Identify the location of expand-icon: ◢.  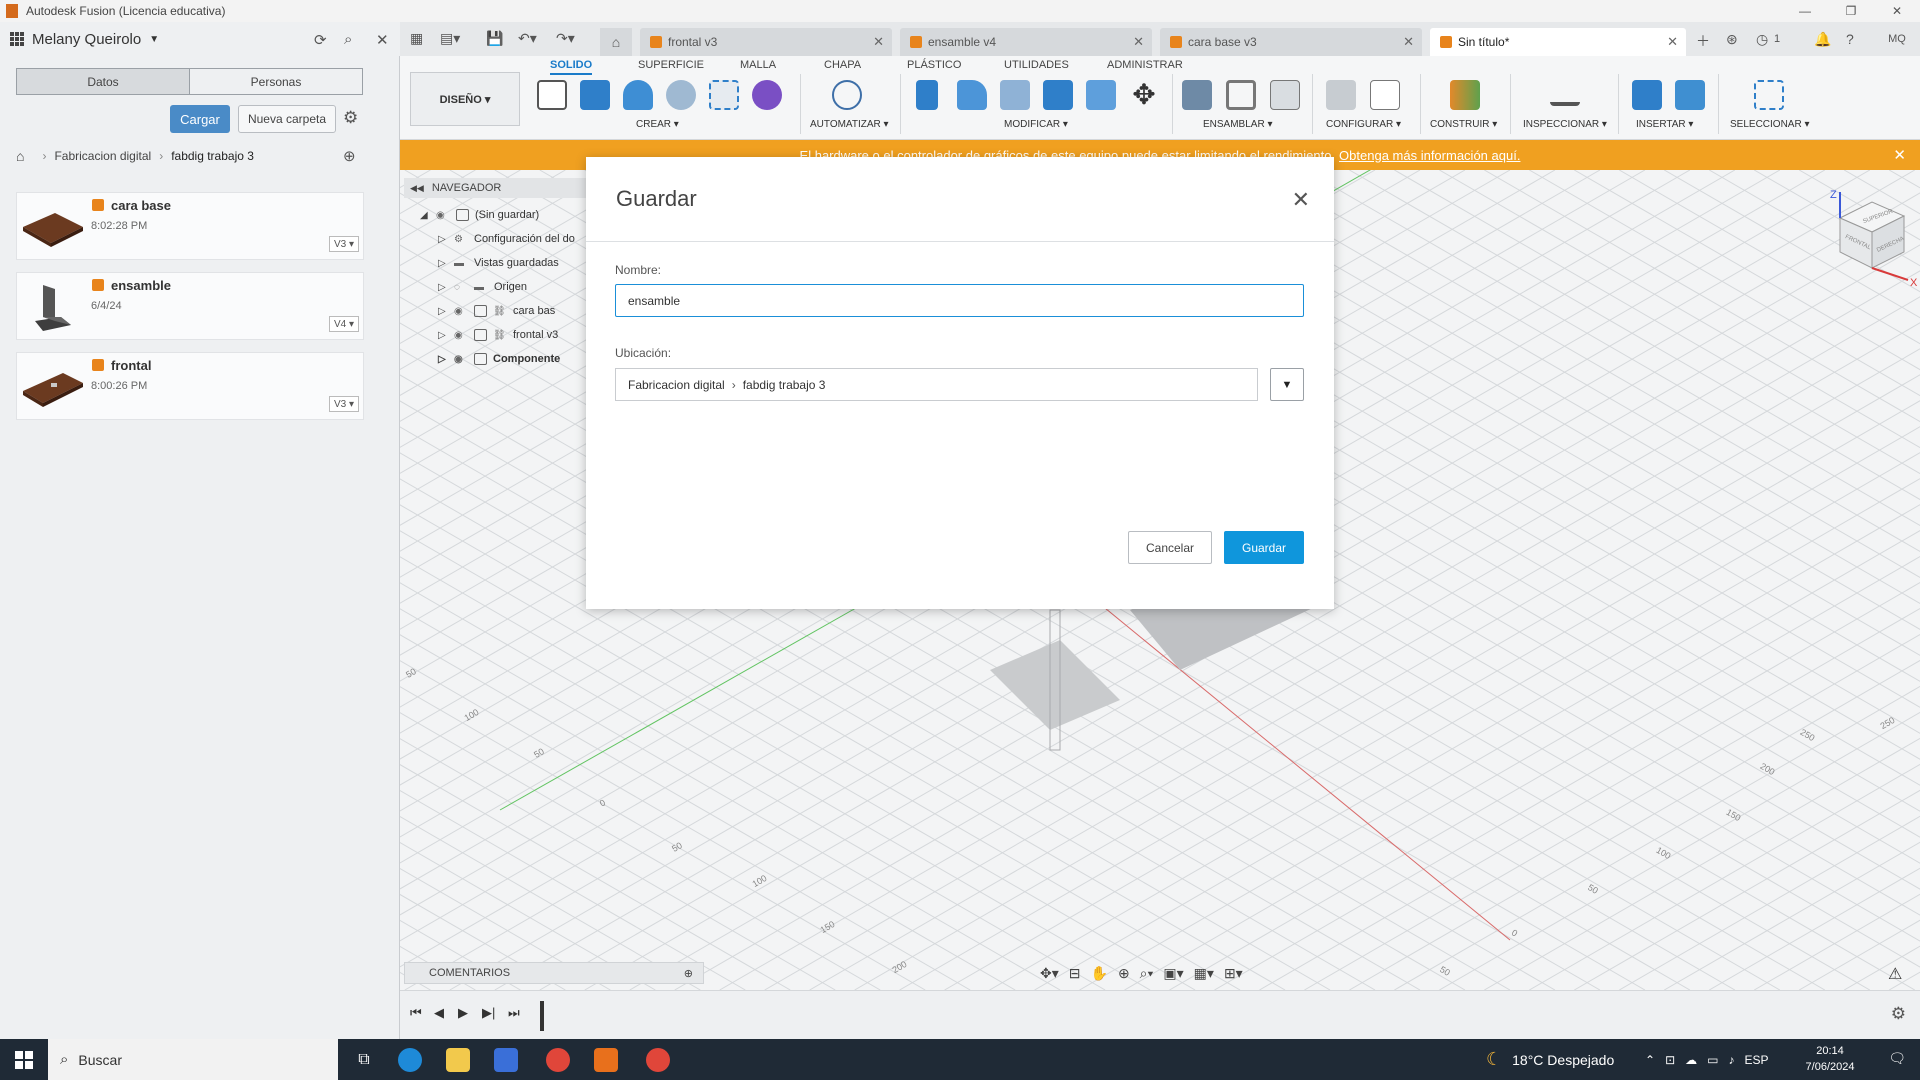
(425, 215).